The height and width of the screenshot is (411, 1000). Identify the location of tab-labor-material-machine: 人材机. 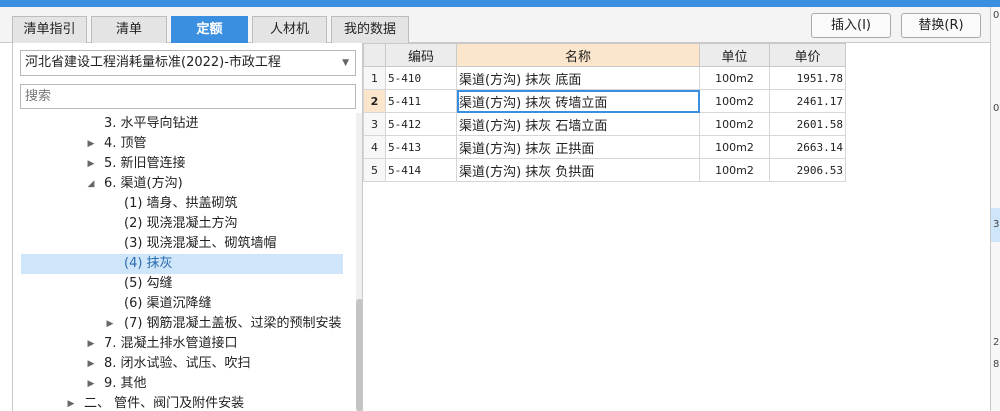
(289, 29).